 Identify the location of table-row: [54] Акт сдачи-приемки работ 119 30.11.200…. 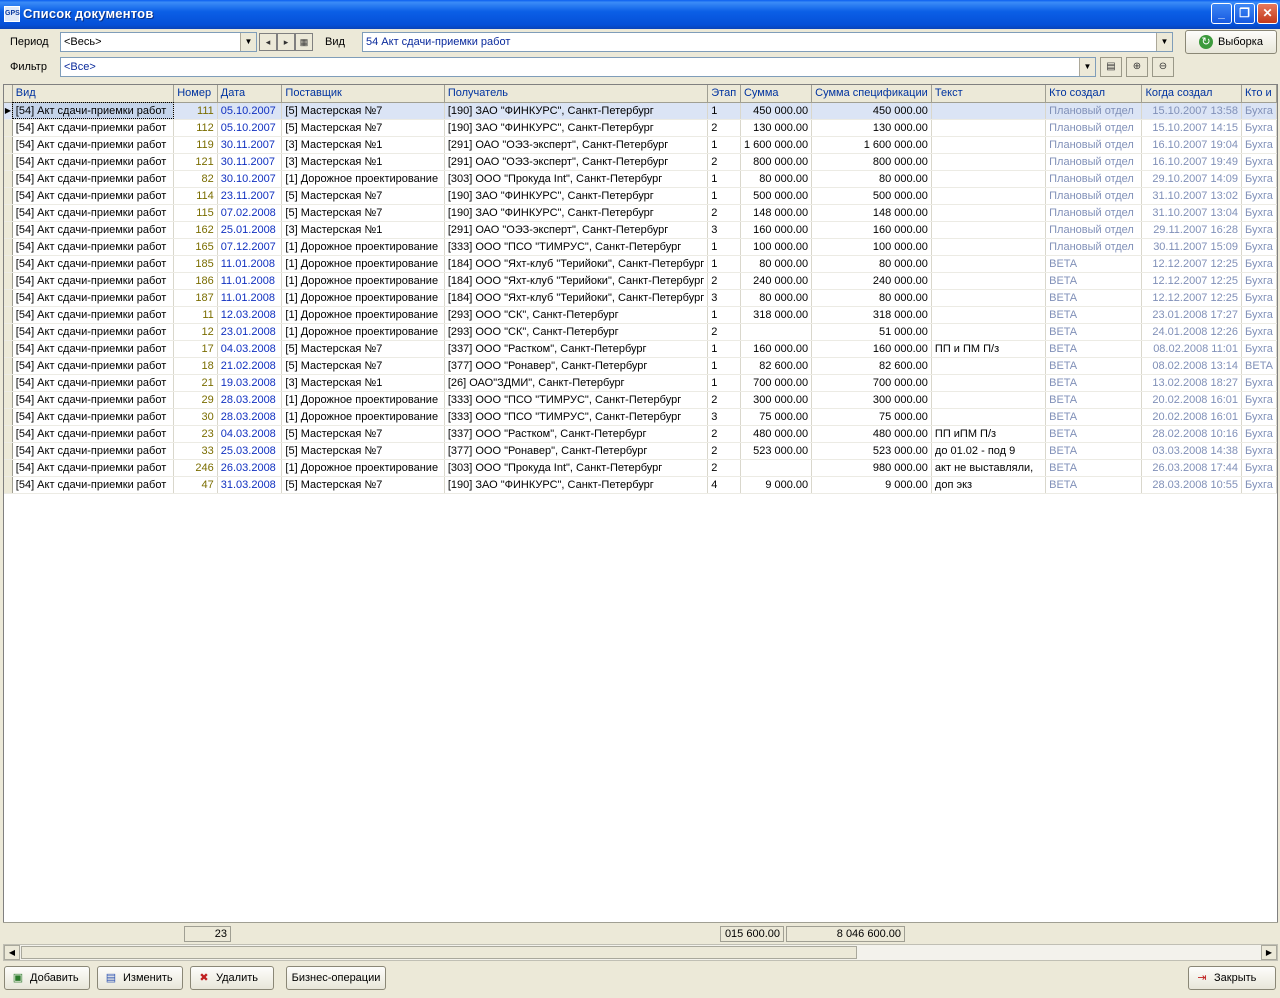
(640, 145).